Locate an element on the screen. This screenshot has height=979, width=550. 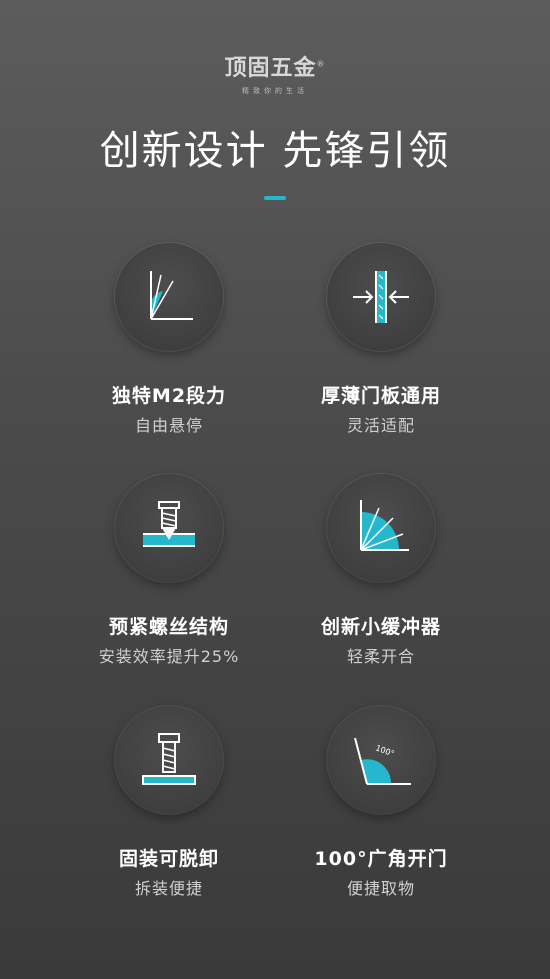
feature-subtitle: 拆装便捷 is located at coordinates (168, 888).